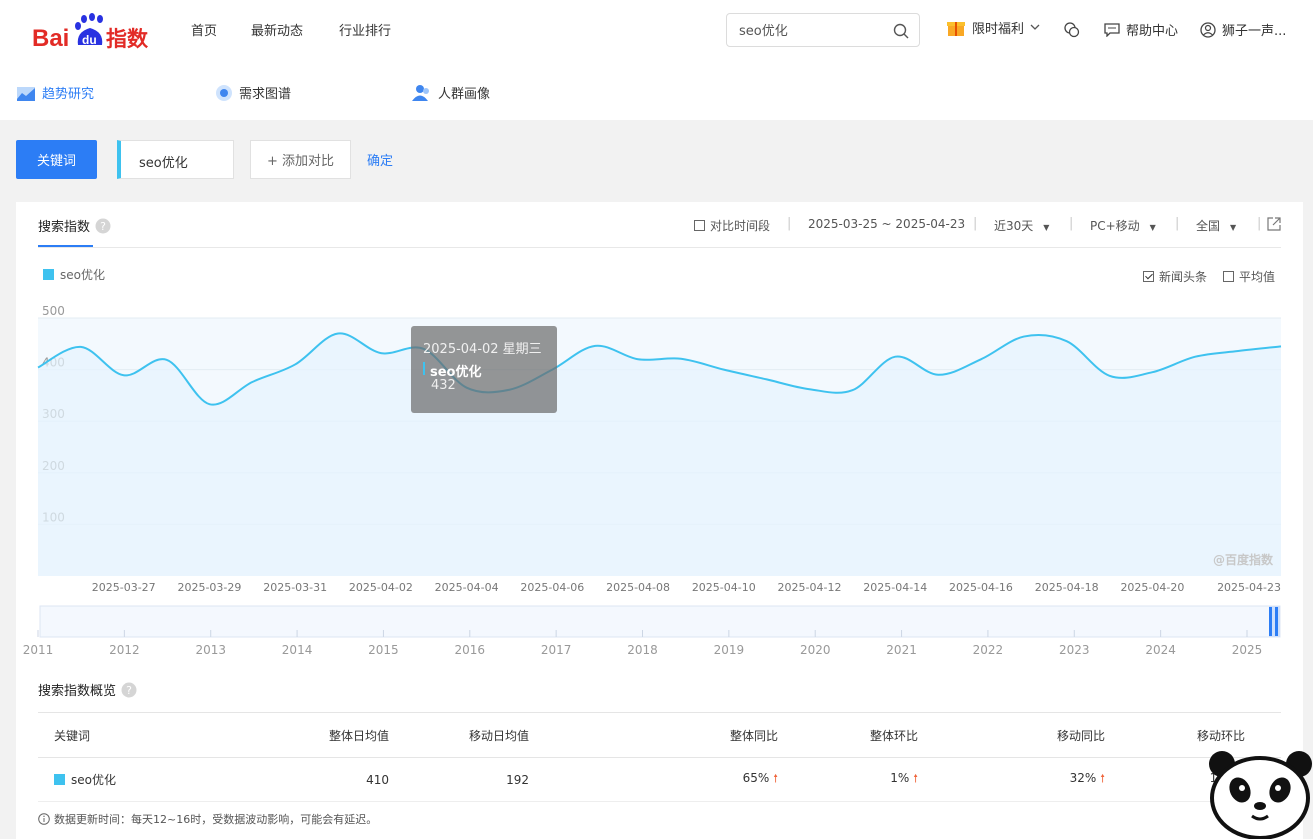 This screenshot has width=1313, height=839. What do you see at coordinates (216, 819) in the screenshot?
I see `update-note-text: 数据更新时间：每天12~16时，受数据波动影响，可能会有延迟。` at bounding box center [216, 819].